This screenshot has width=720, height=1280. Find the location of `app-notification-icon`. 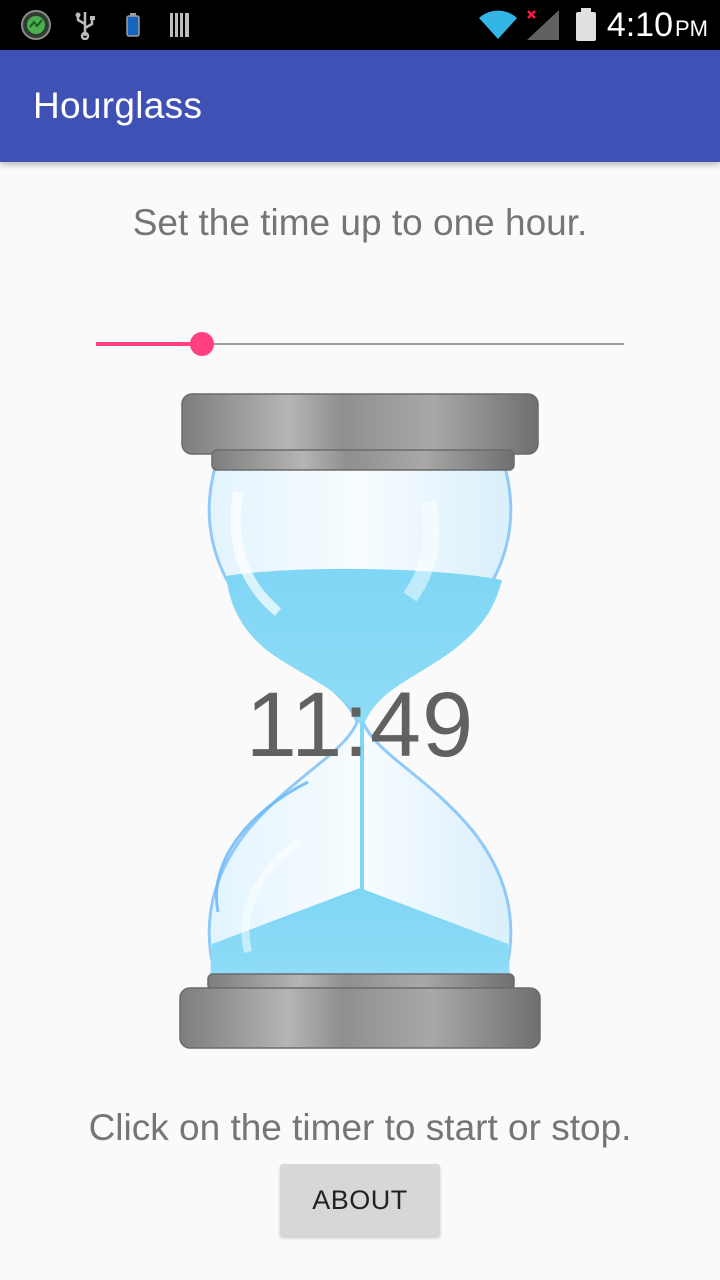

app-notification-icon is located at coordinates (36, 25).